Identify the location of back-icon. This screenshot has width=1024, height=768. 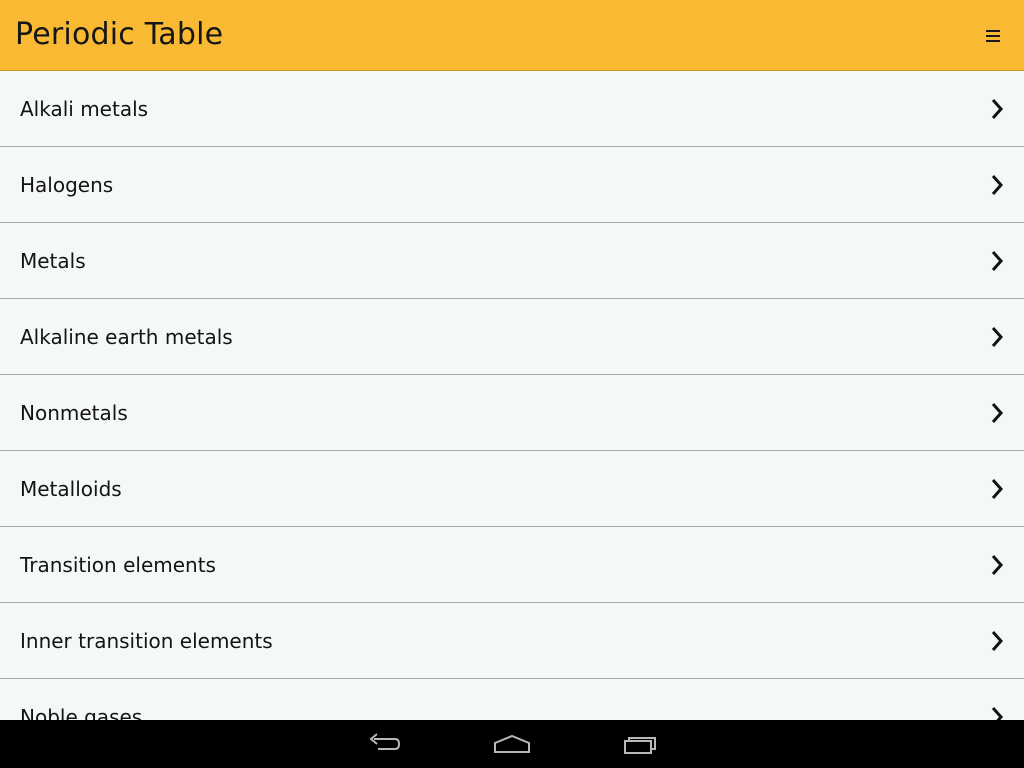
(384, 744).